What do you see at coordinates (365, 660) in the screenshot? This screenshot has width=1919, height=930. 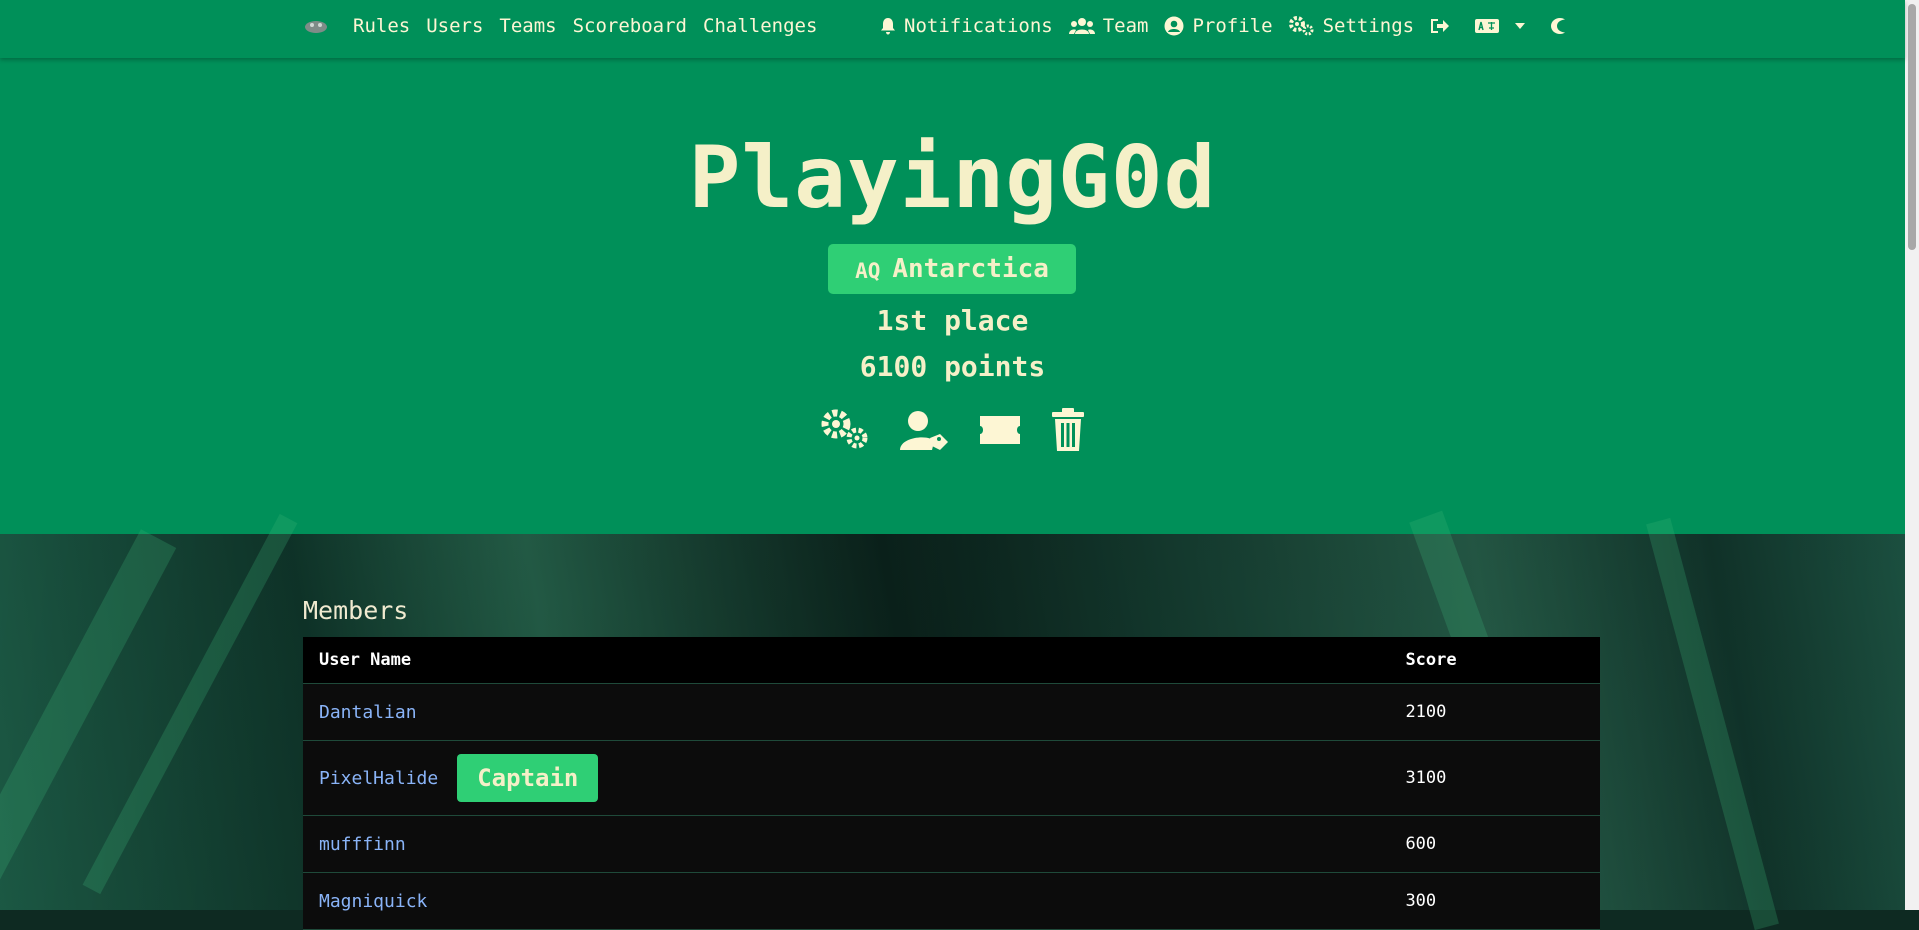 I see `column-user-name: User Name` at bounding box center [365, 660].